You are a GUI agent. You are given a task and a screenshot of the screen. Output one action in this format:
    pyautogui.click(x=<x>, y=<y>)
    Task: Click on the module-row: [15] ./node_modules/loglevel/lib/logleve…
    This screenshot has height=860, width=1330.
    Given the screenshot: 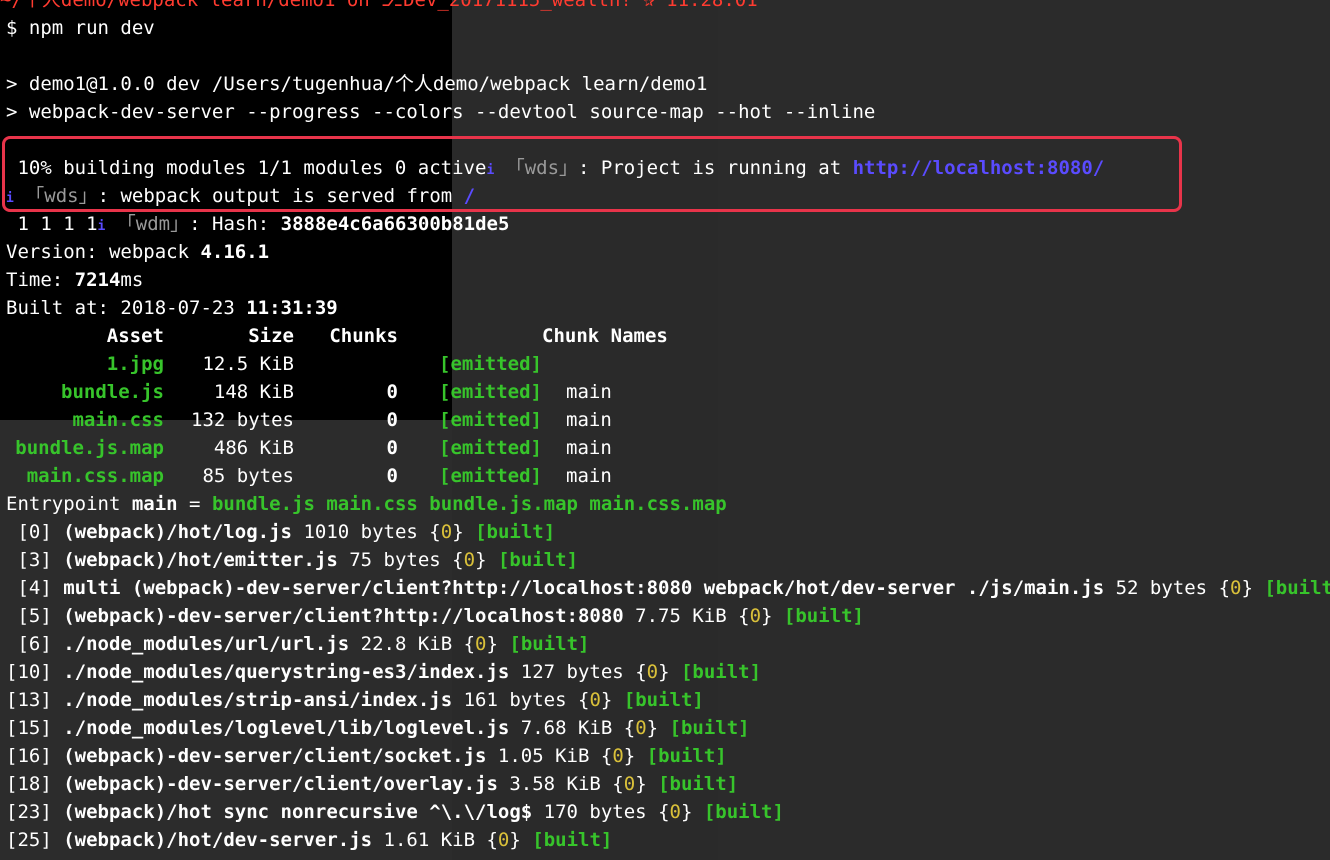 What is the action you would take?
    pyautogui.click(x=378, y=728)
    